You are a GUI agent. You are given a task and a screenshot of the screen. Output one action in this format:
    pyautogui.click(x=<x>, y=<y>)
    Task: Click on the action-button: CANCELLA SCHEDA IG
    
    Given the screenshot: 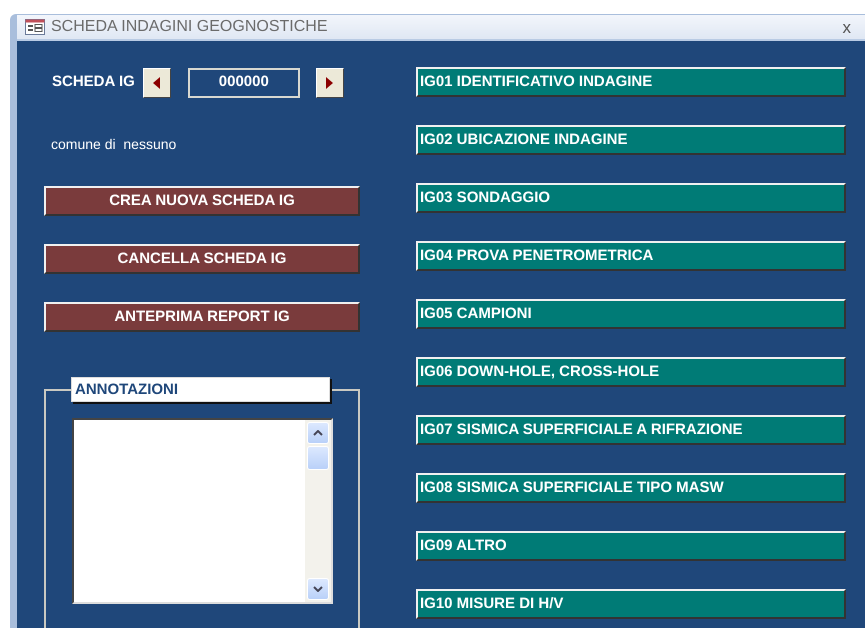 What is the action you would take?
    pyautogui.click(x=202, y=259)
    